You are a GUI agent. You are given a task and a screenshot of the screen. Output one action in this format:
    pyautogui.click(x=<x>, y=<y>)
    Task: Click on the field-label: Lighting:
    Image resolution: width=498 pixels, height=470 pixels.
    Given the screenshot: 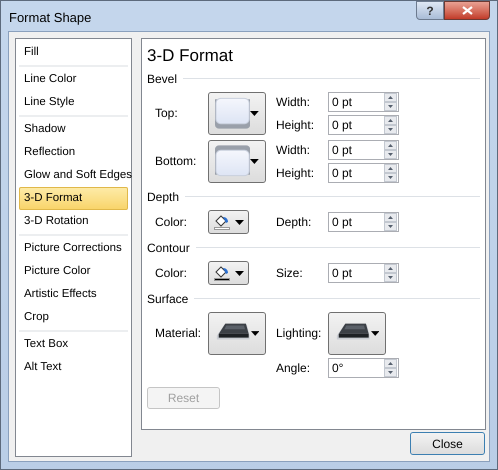 What is the action you would take?
    pyautogui.click(x=299, y=333)
    